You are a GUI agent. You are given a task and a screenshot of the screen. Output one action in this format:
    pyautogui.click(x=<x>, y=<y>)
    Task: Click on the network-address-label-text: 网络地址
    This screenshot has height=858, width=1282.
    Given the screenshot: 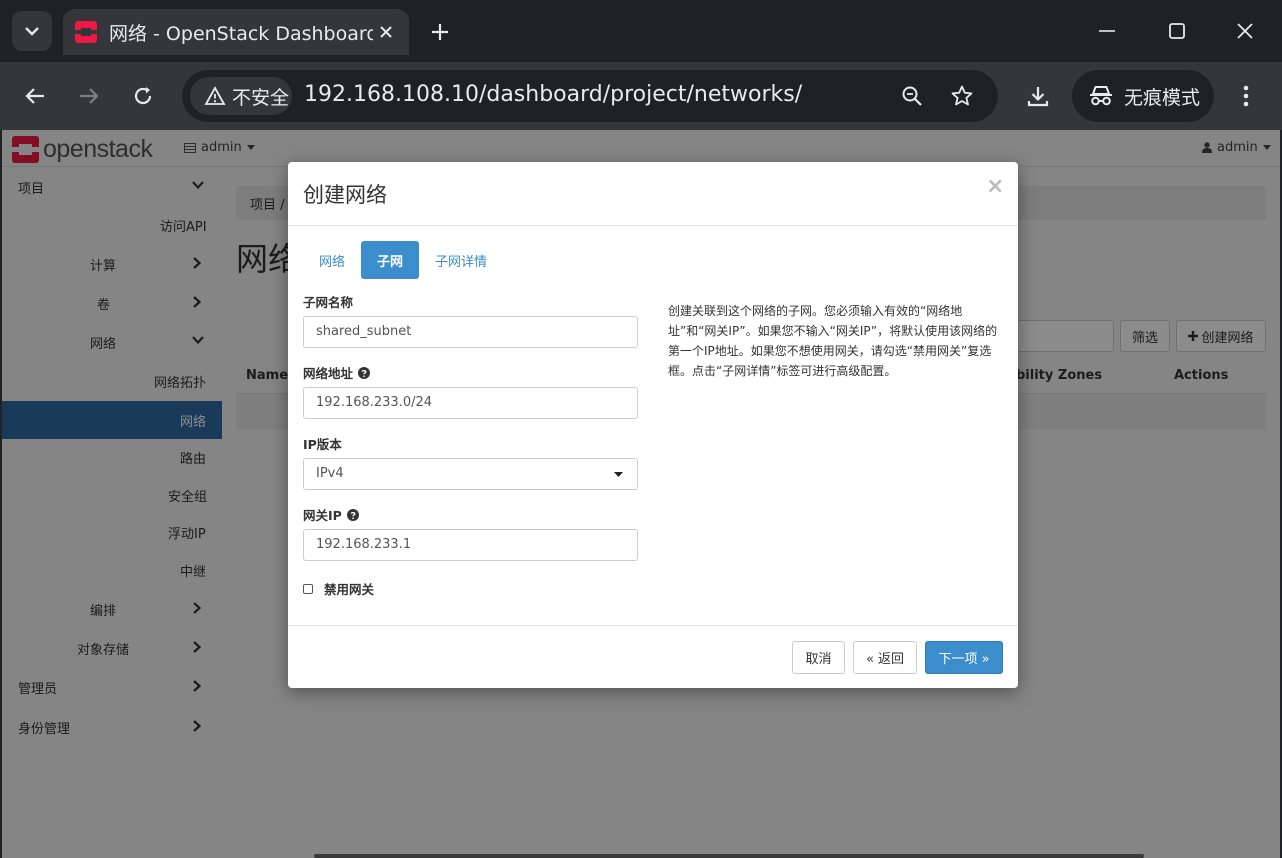 What is the action you would take?
    pyautogui.click(x=328, y=373)
    